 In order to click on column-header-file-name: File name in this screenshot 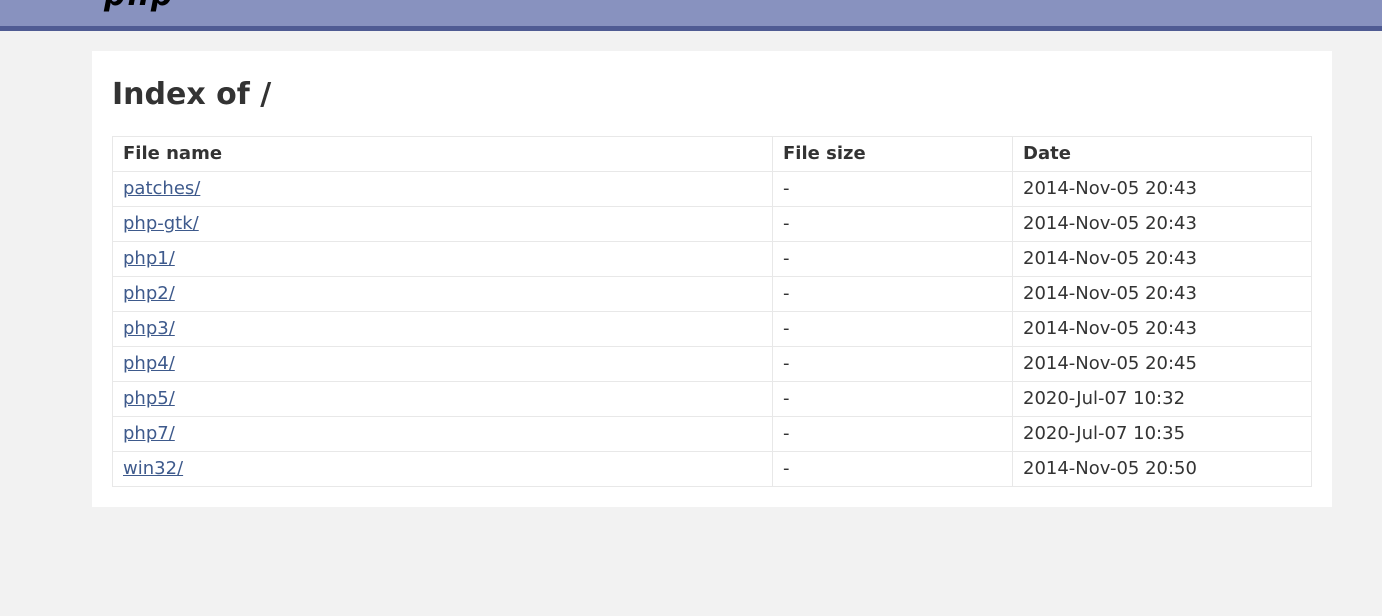, I will do `click(442, 154)`.